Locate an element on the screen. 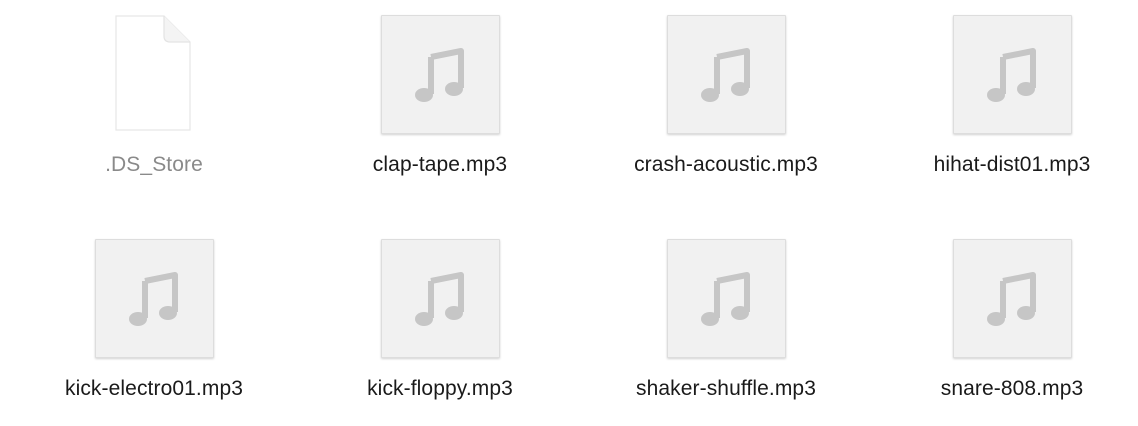 The width and height of the screenshot is (1138, 426). file-name-label: kick-electro01.mp3 is located at coordinates (154, 388).